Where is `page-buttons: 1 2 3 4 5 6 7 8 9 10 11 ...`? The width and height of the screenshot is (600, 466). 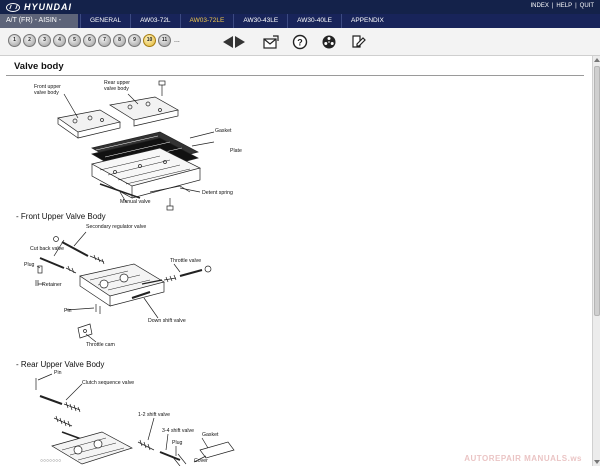
page-buttons: 1 2 3 4 5 6 7 8 9 10 11 ... is located at coordinates (94, 40).